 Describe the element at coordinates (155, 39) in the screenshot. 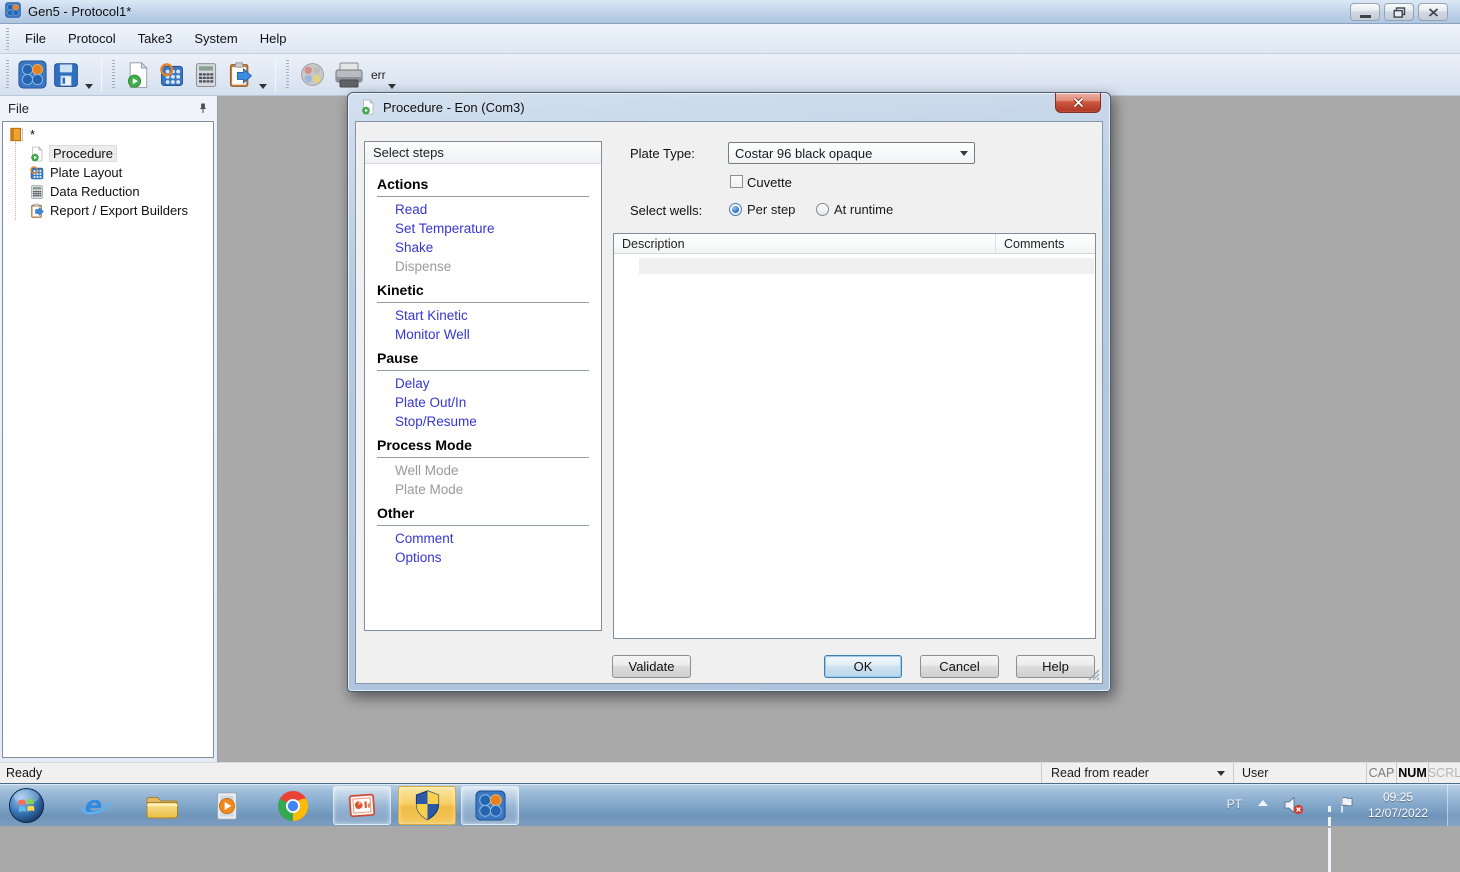

I see `menu-take3: Take3` at that location.